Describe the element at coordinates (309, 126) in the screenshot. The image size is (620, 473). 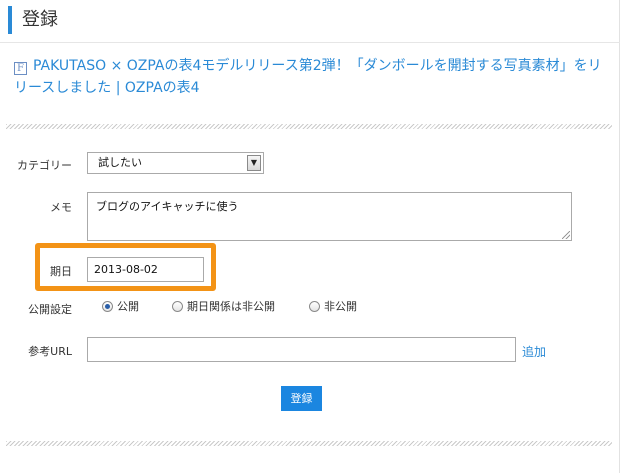
I see `section-divider-top` at that location.